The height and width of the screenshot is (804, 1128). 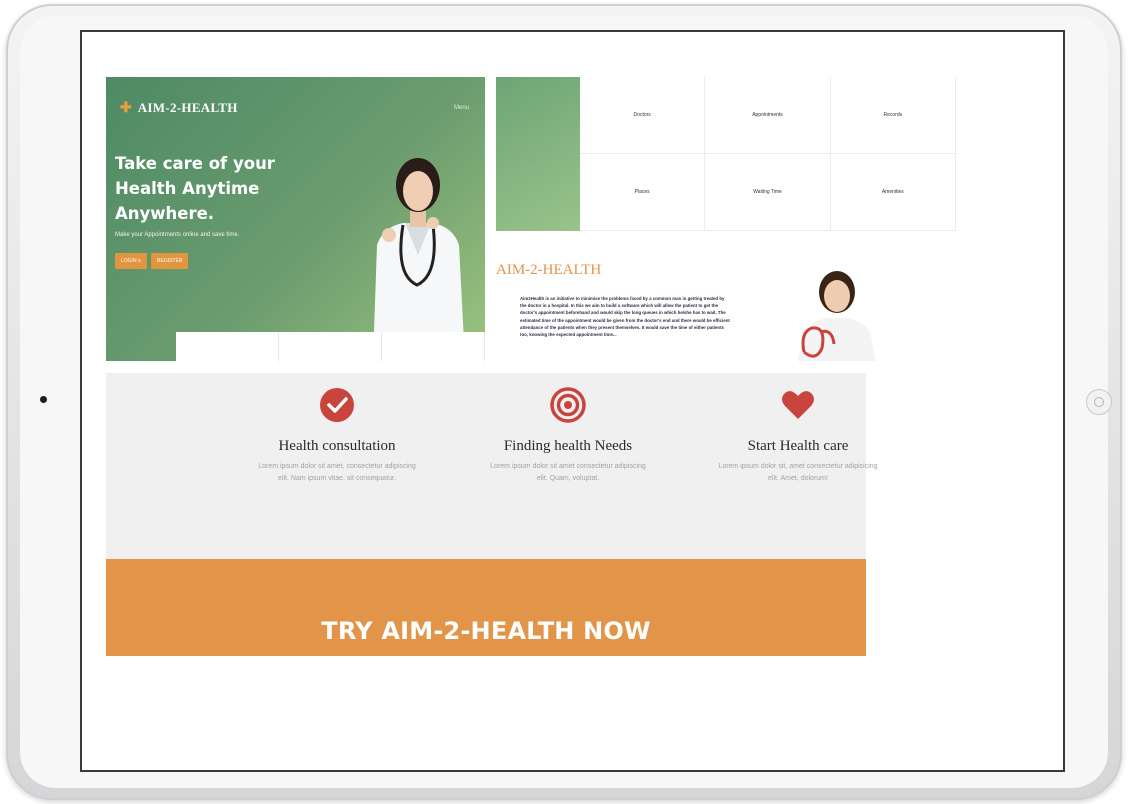 I want to click on brand-name: AIM-2-HEALTH, so click(x=187, y=107).